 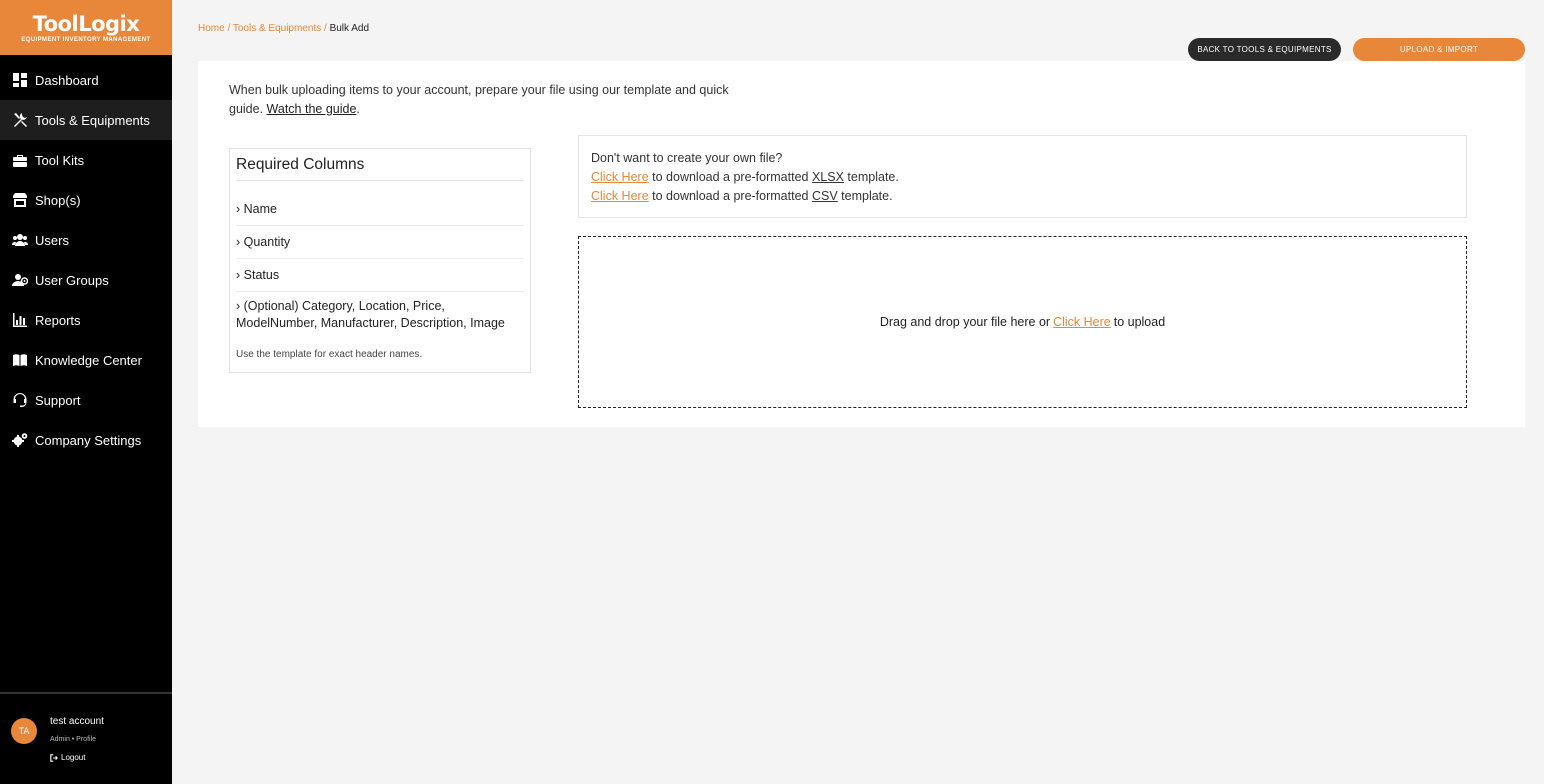 I want to click on sidebar-item-label: Knowledge Center, so click(x=88, y=360).